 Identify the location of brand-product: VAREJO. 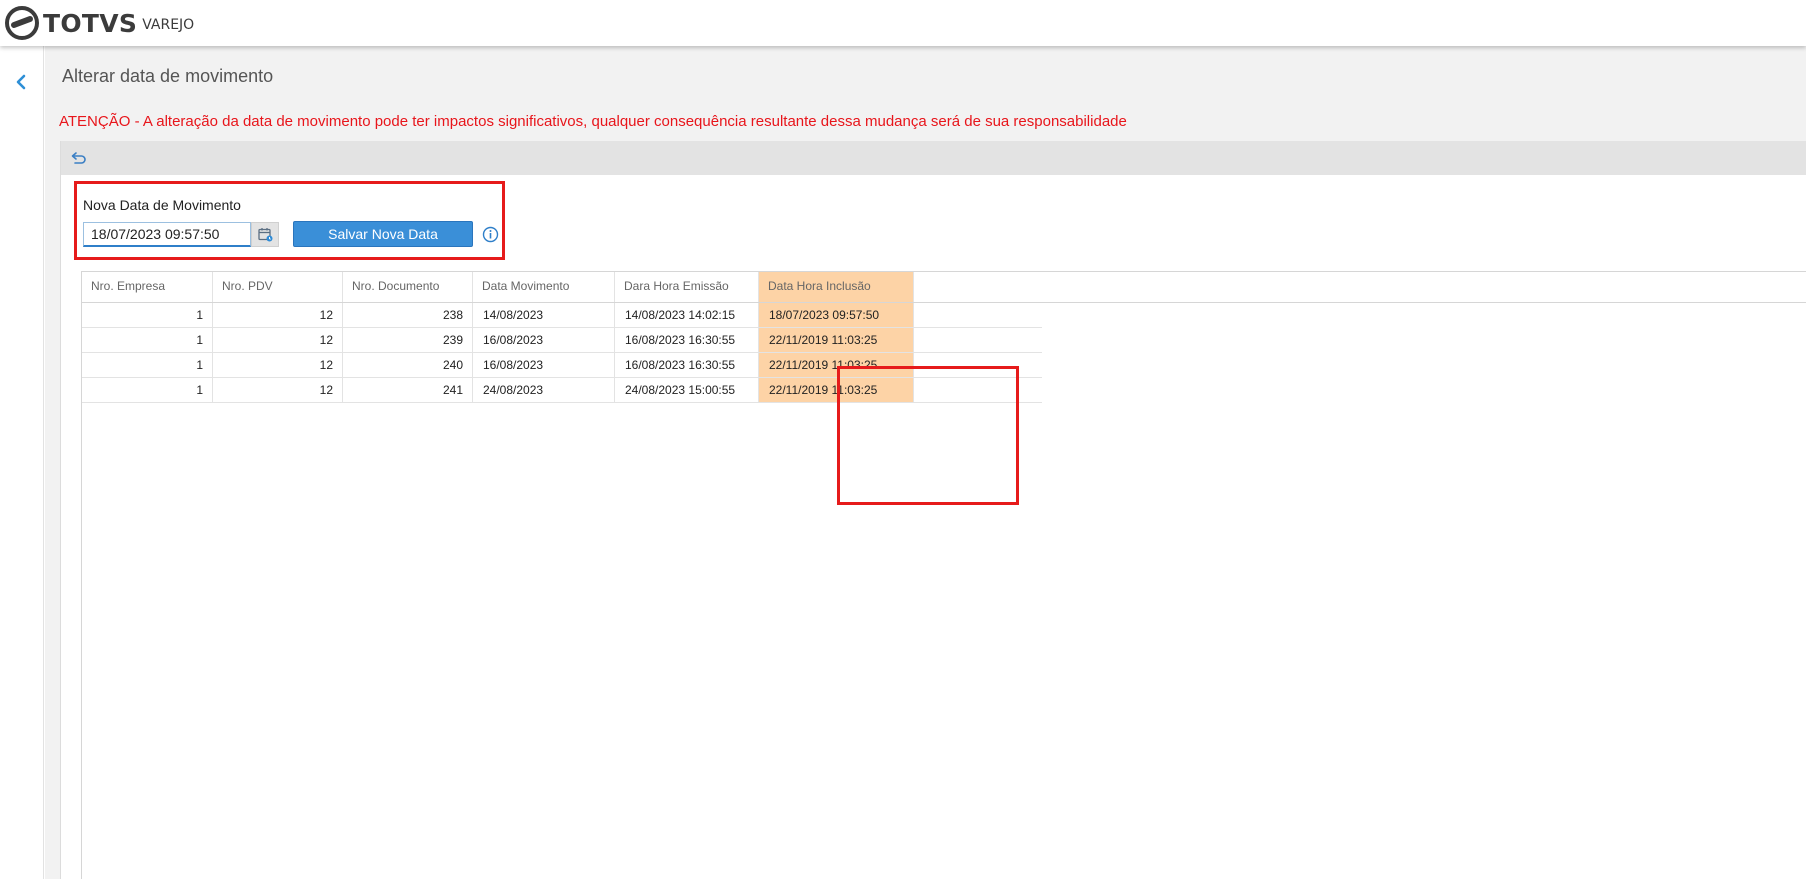
(168, 24).